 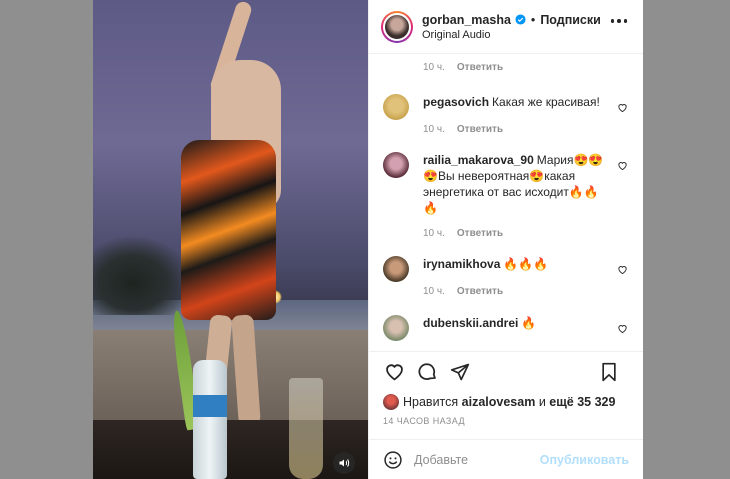 What do you see at coordinates (470, 323) in the screenshot?
I see `comment-username: dubenskii.andrei` at bounding box center [470, 323].